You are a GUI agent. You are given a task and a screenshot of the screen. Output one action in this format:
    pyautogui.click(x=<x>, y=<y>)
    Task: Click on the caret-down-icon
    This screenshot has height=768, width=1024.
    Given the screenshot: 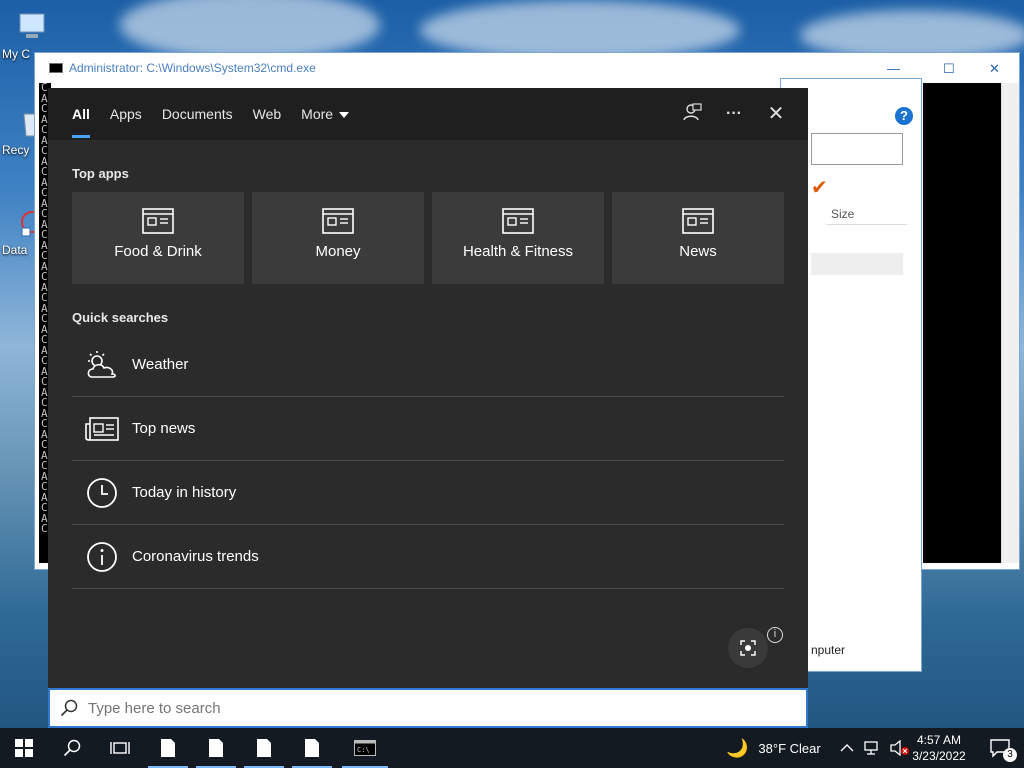 What is the action you would take?
    pyautogui.click(x=344, y=115)
    